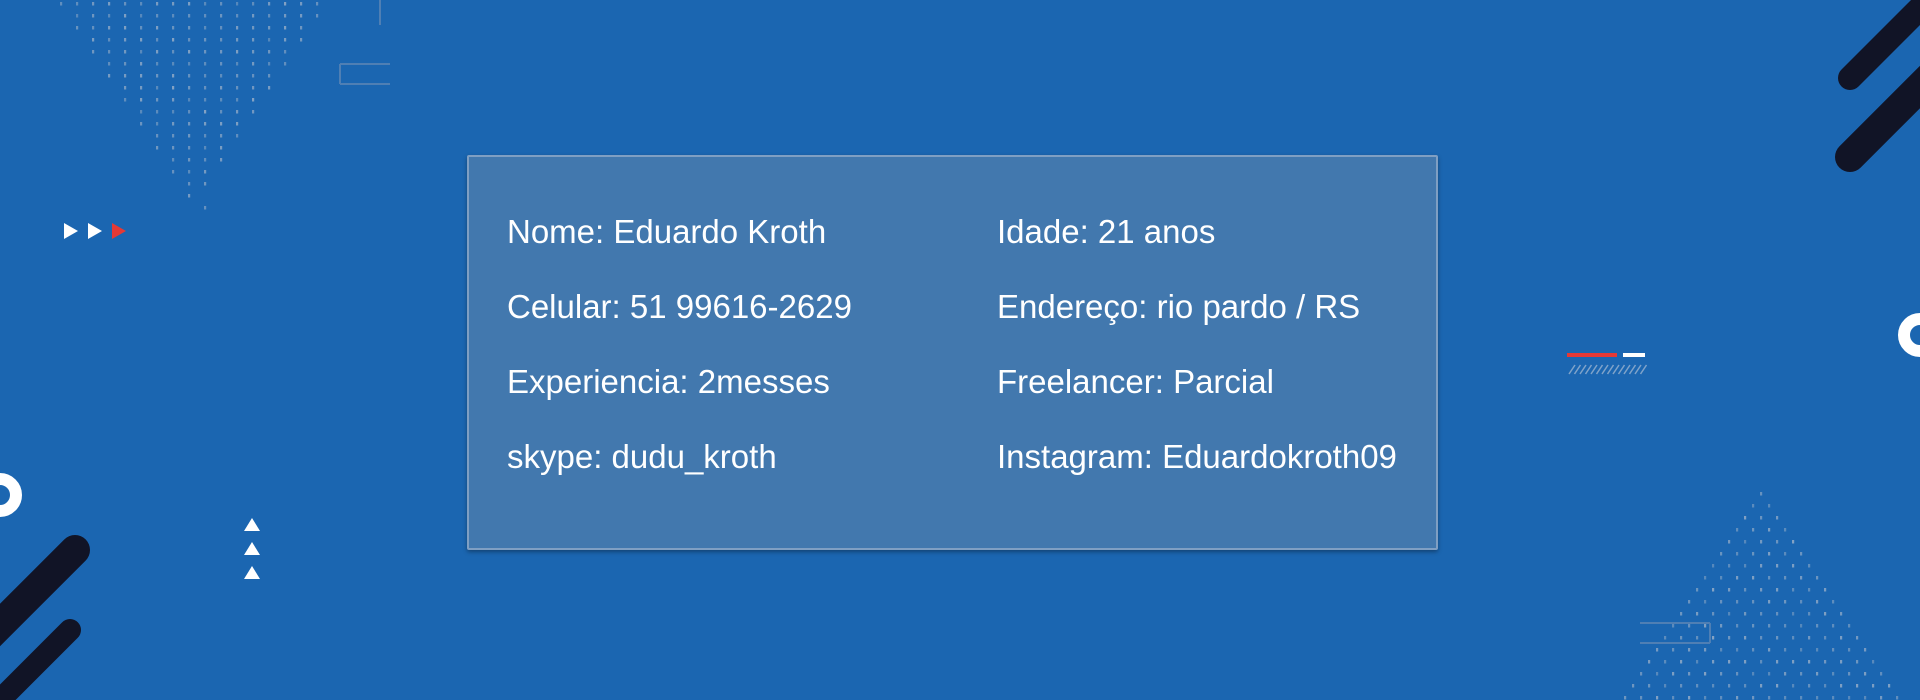 Image resolution: width=1920 pixels, height=700 pixels. What do you see at coordinates (752, 402) in the screenshot?
I see `experience-field: Experiencia: 2messes` at bounding box center [752, 402].